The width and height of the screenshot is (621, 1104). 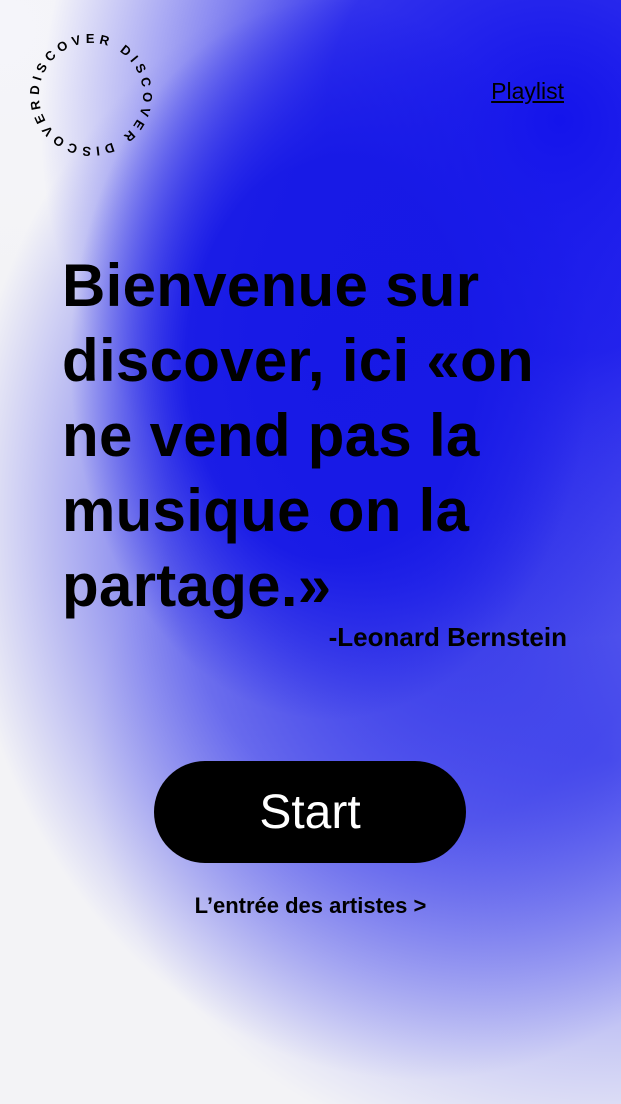 I want to click on artists-entrance-link: L’entrée des artistes >, so click(x=310, y=906).